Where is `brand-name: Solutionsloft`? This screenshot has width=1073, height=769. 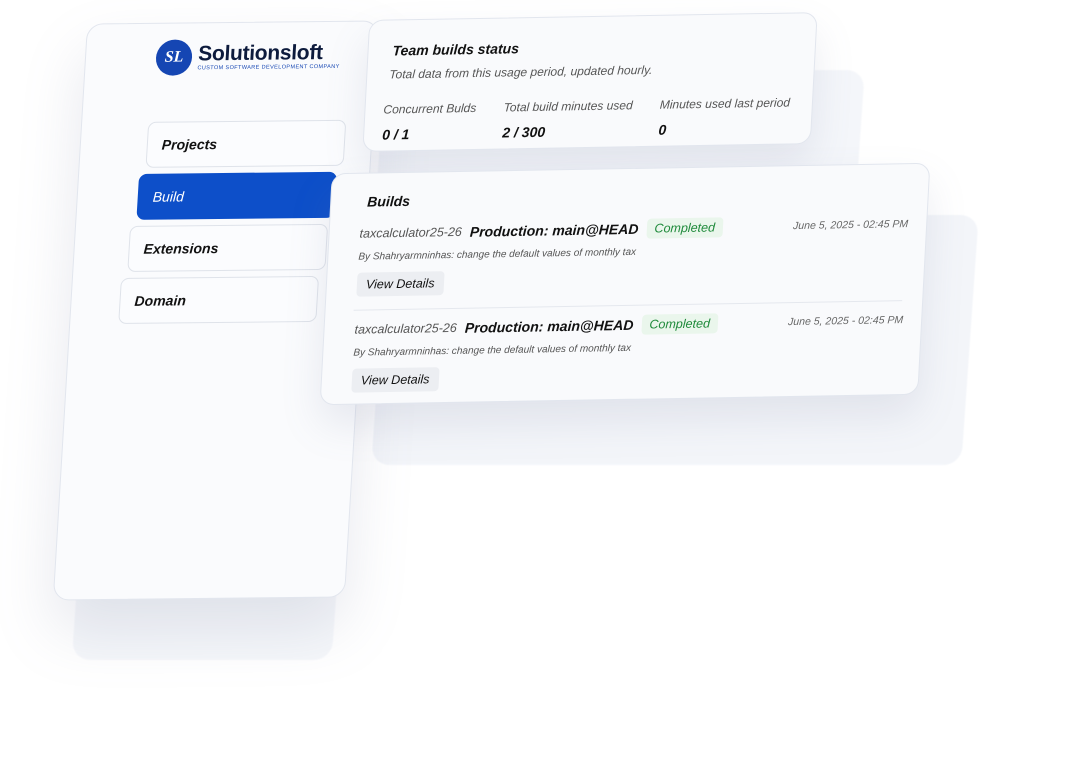 brand-name: Solutionsloft is located at coordinates (260, 53).